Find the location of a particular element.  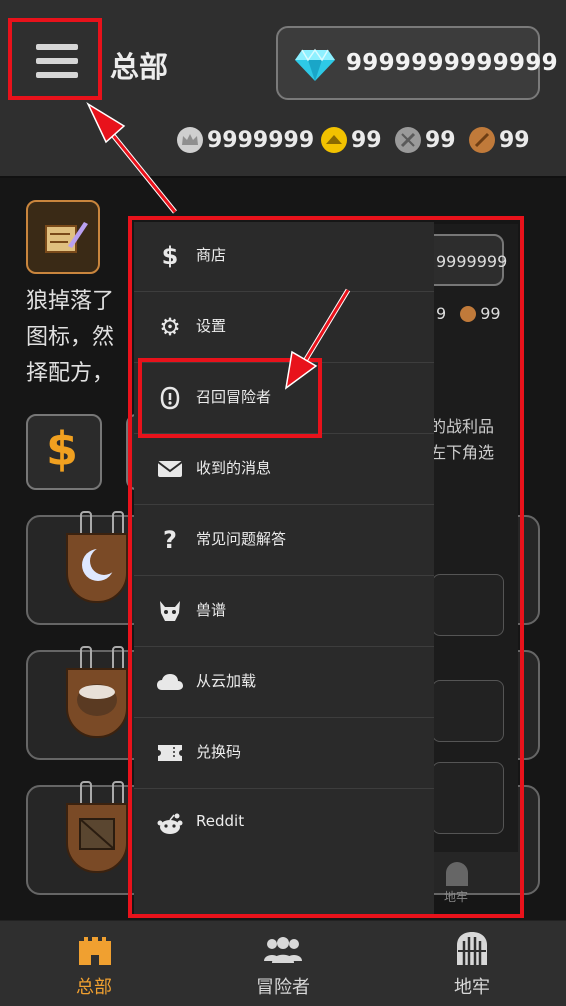

hamburger-menu-button is located at coordinates (55, 59).